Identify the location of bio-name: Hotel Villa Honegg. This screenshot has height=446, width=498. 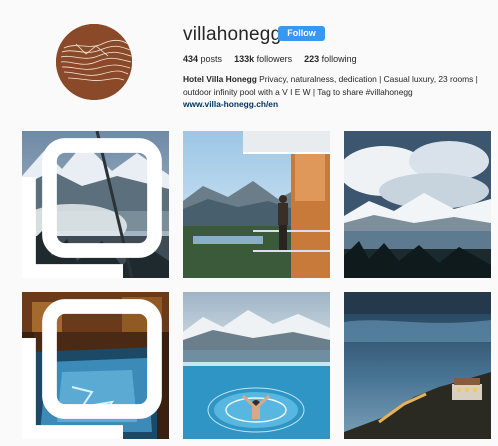
(220, 79).